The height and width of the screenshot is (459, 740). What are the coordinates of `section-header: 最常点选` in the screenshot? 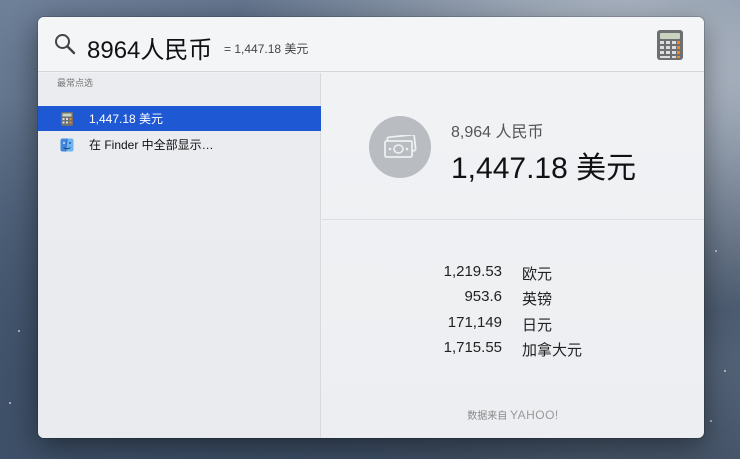 It's located at (75, 83).